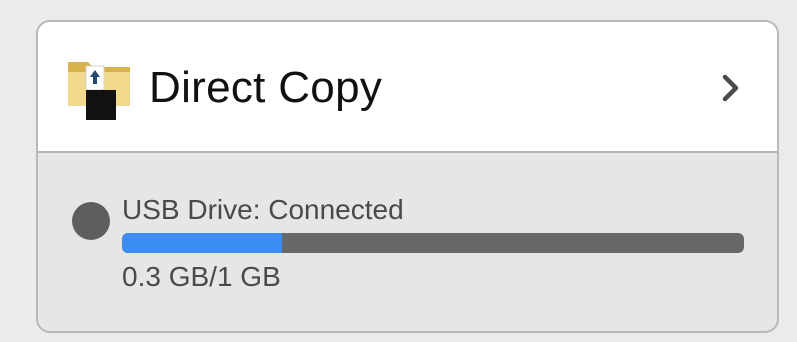  What do you see at coordinates (266, 87) in the screenshot?
I see `page-title: Direct Copy` at bounding box center [266, 87].